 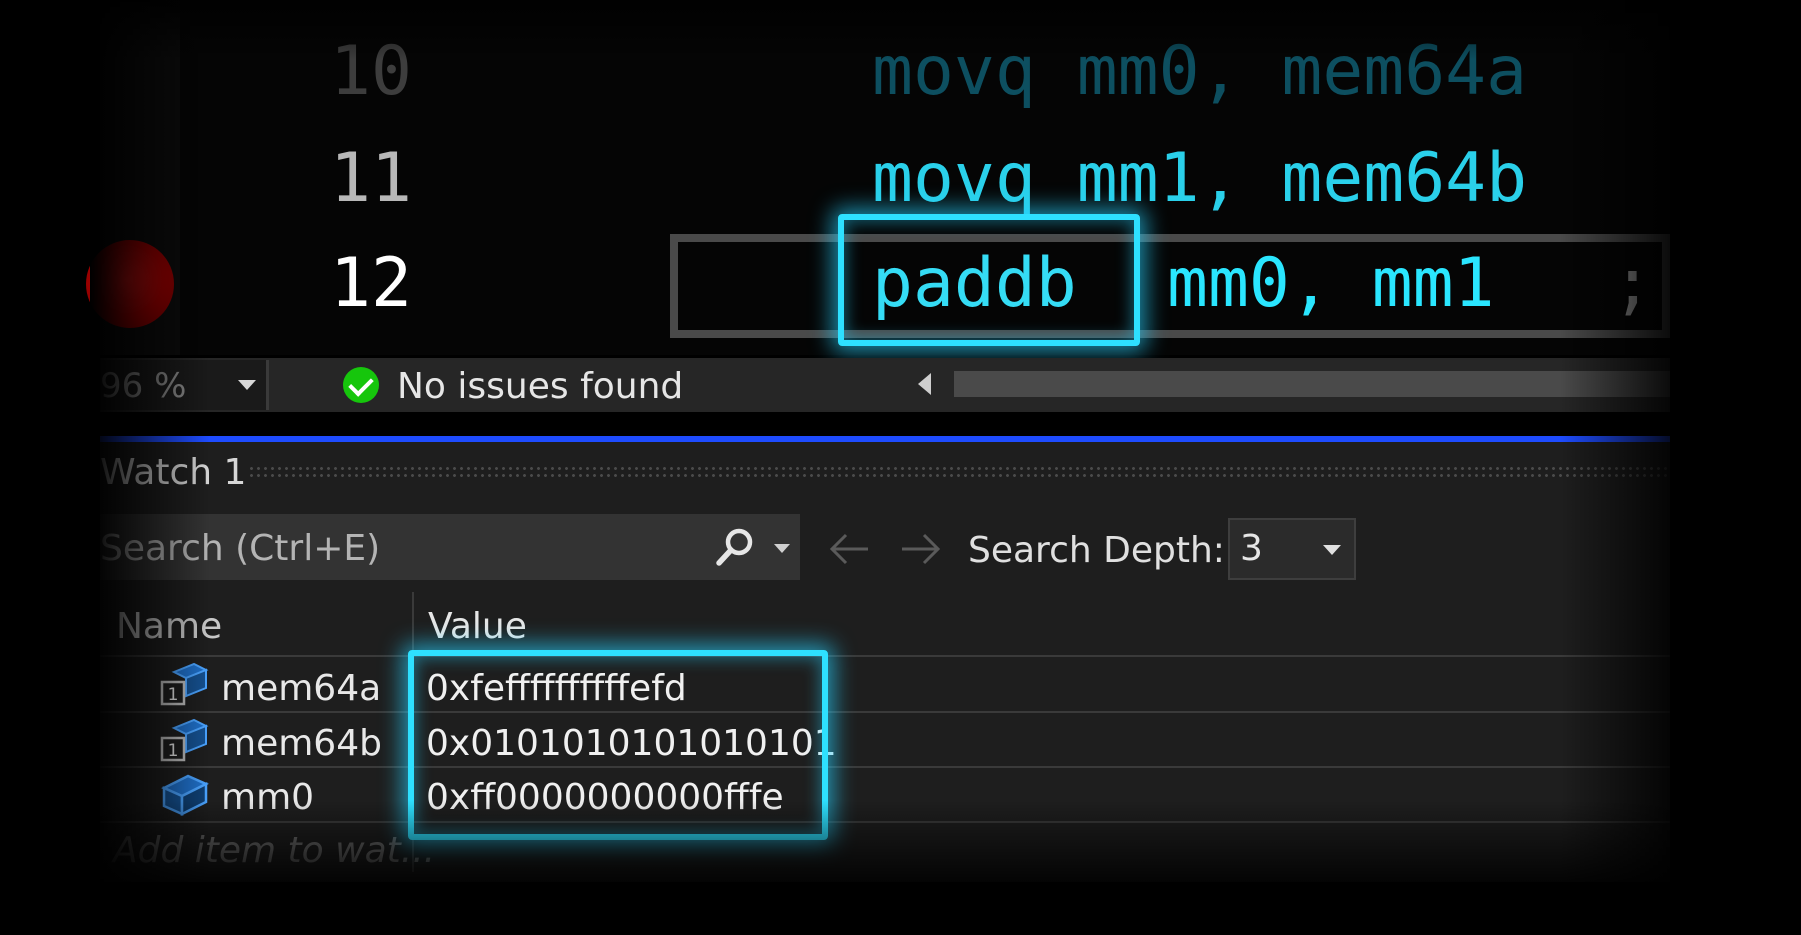 What do you see at coordinates (477, 626) in the screenshot?
I see `column-header-value: Value` at bounding box center [477, 626].